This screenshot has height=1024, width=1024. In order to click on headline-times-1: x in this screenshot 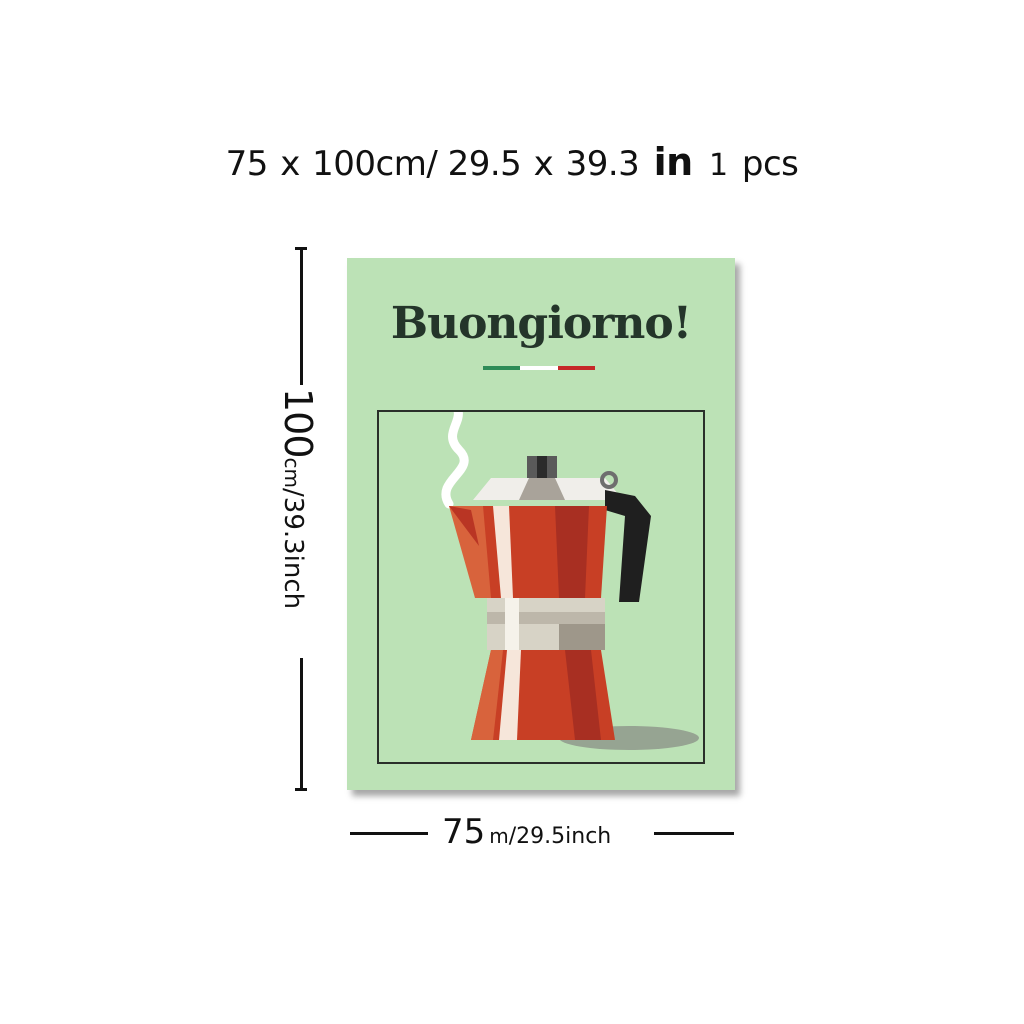, I will do `click(290, 164)`.